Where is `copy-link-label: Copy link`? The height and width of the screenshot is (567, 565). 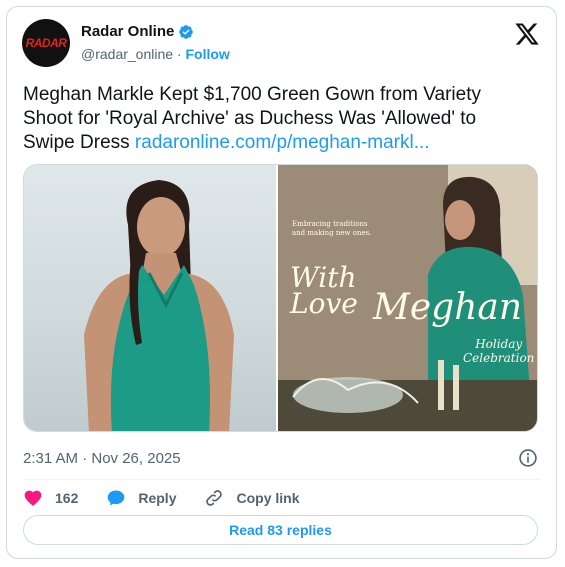
copy-link-label: Copy link is located at coordinates (268, 498).